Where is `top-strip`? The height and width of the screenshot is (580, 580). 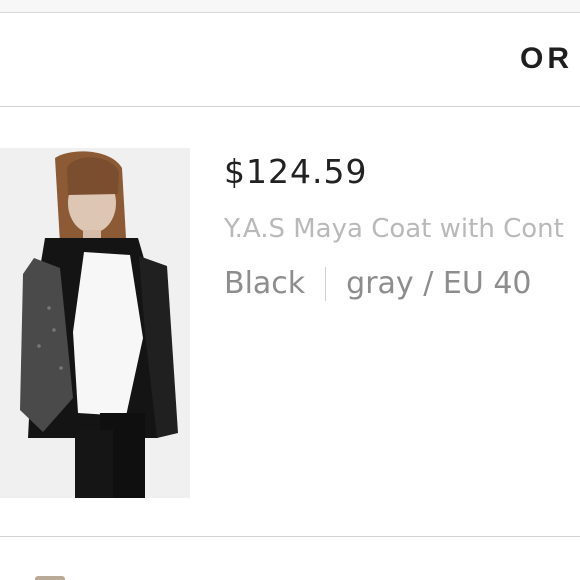
top-strip is located at coordinates (290, 6).